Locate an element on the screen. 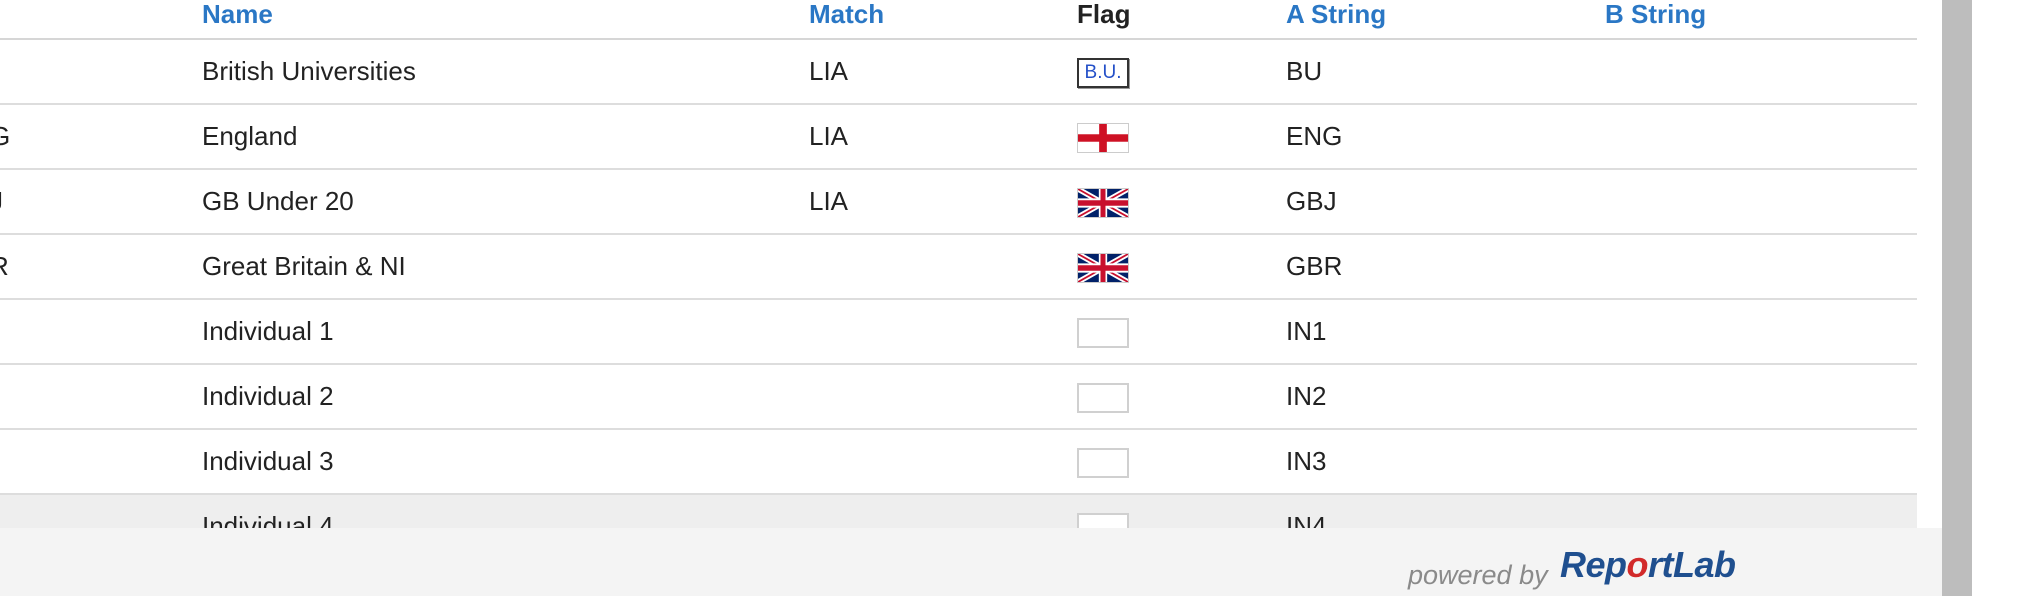  cell-code: R is located at coordinates (101, 267).